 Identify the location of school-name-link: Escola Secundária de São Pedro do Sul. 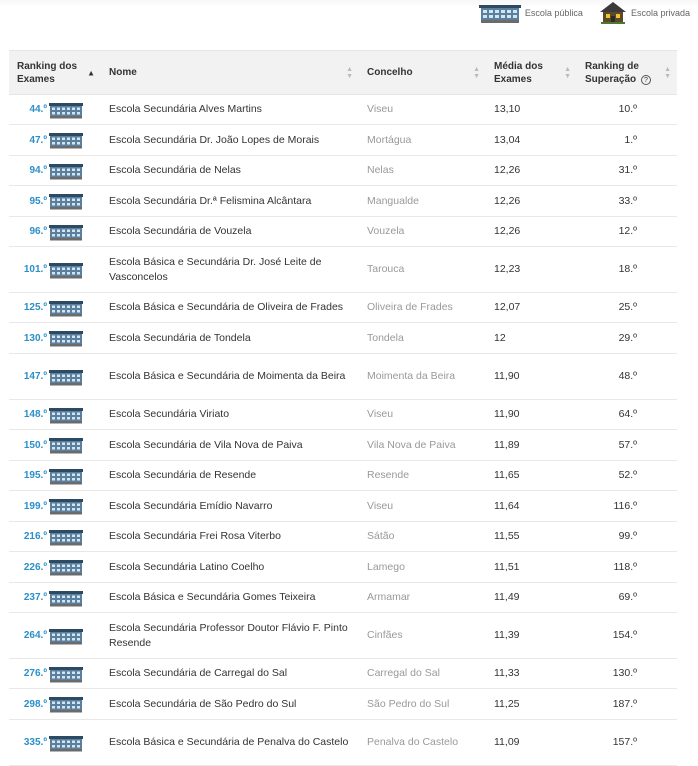
(230, 704).